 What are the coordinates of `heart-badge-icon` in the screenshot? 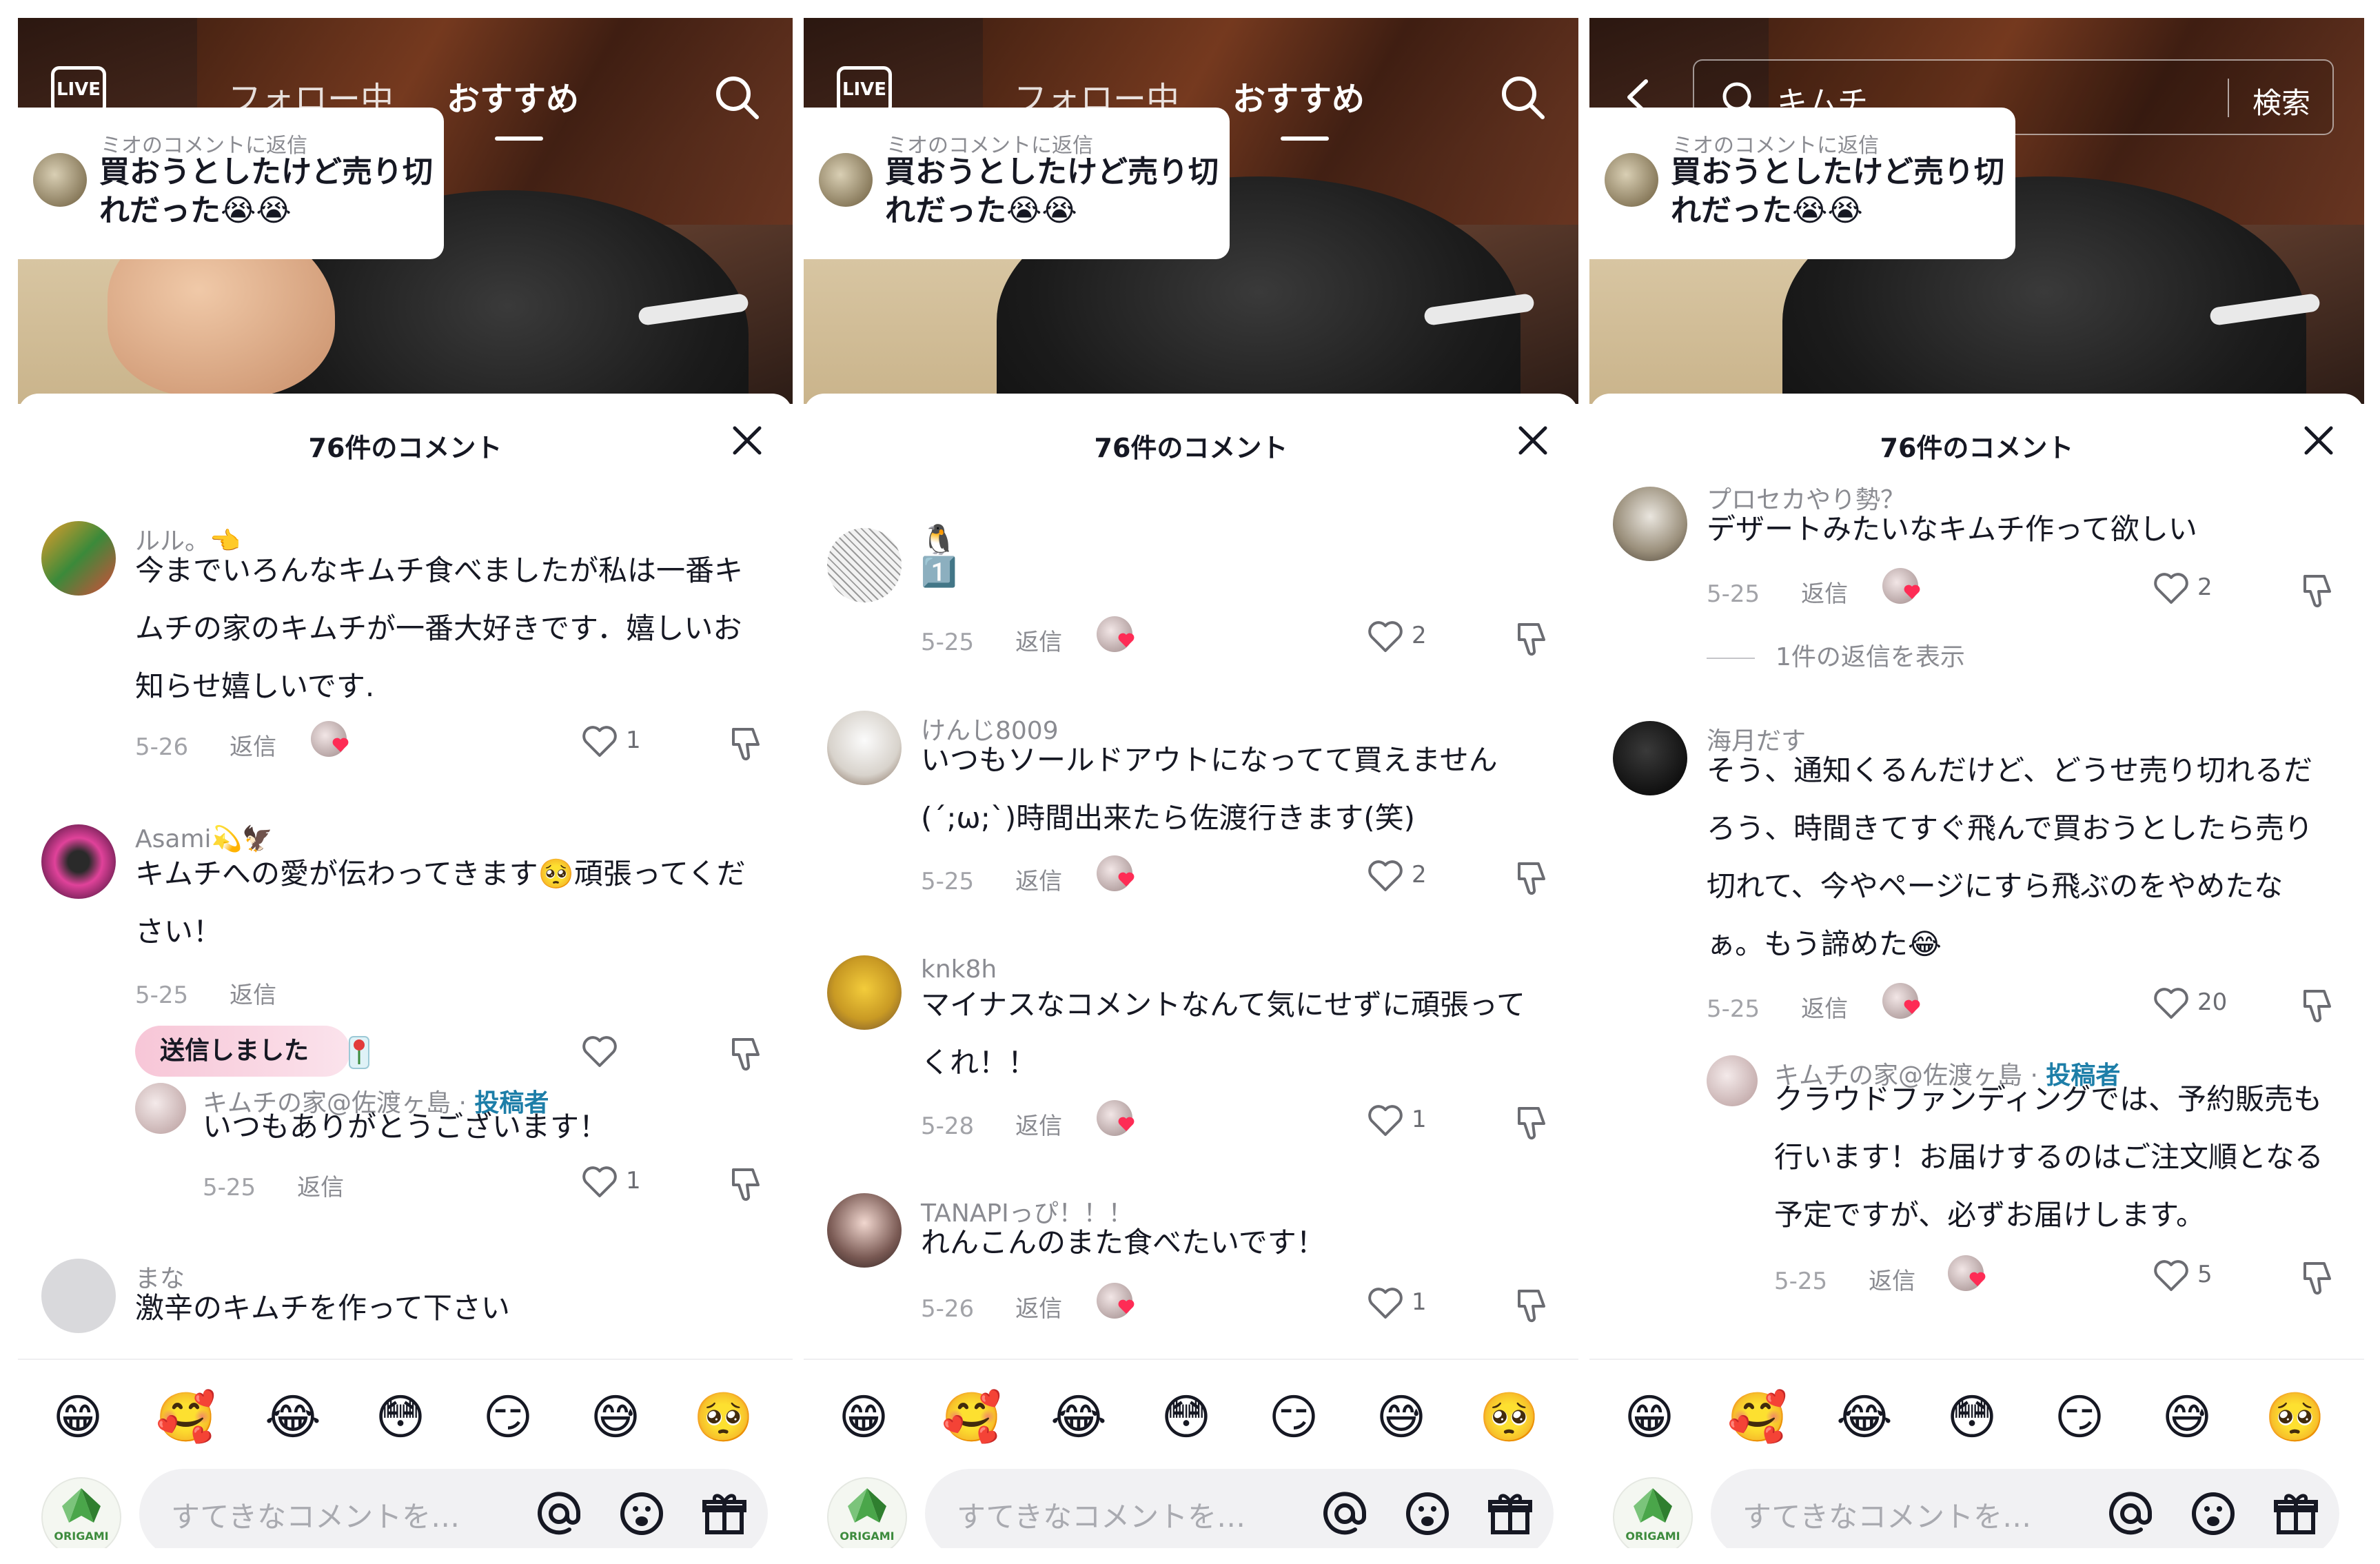 It's located at (1912, 1007).